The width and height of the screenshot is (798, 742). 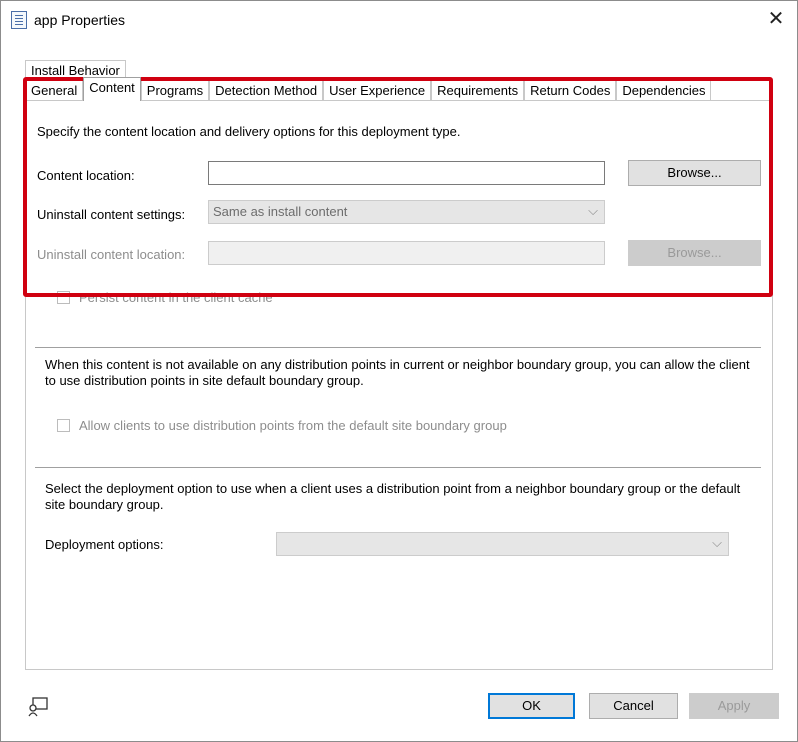 I want to click on ok-button: OK, so click(x=531, y=706).